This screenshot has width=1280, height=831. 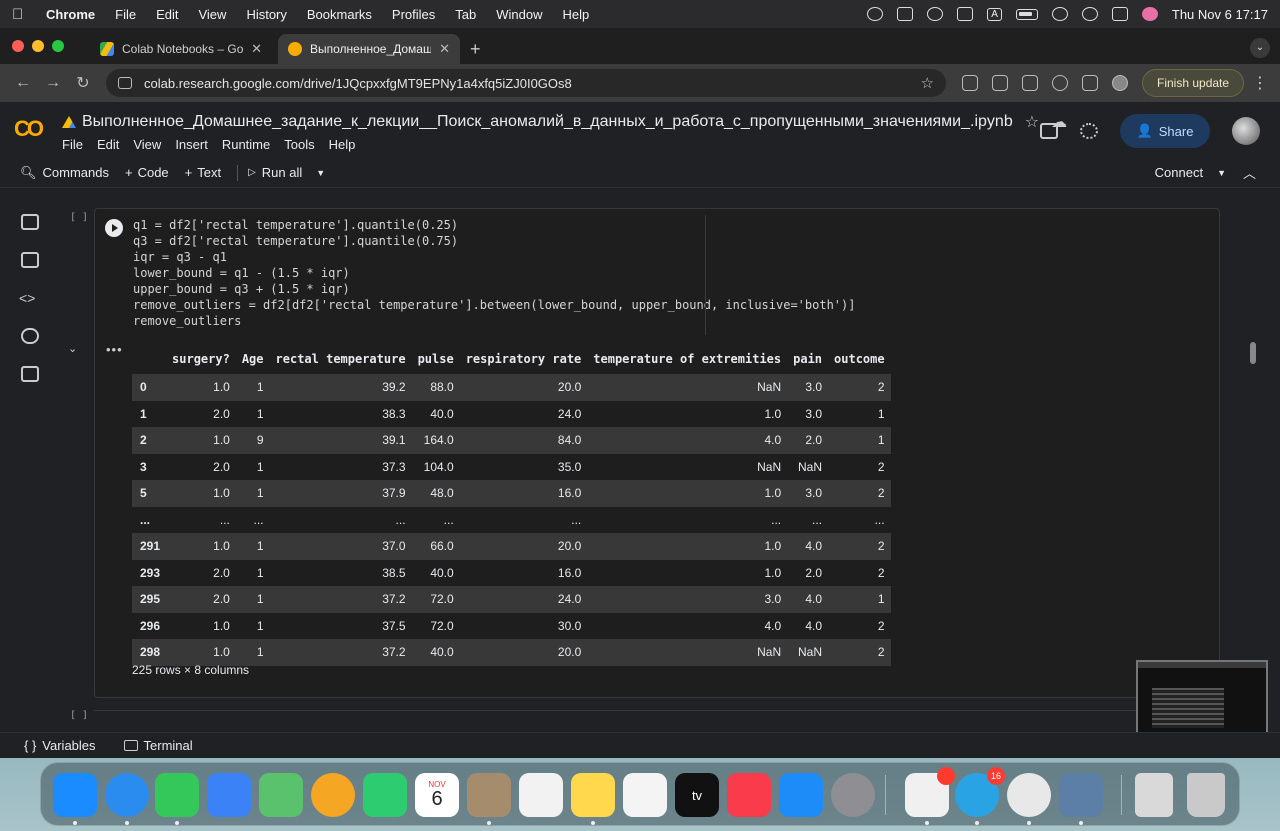 What do you see at coordinates (229, 795) in the screenshot?
I see `mail-icon` at bounding box center [229, 795].